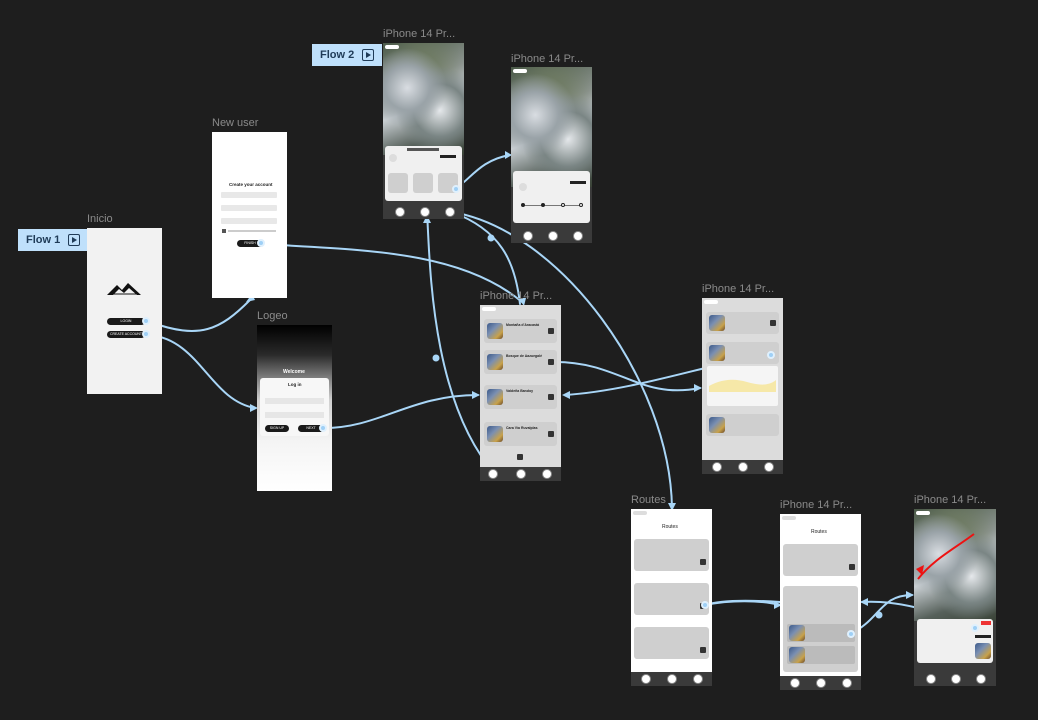 This screenshot has height=720, width=1038. Describe the element at coordinates (578, 182) in the screenshot. I see `tag-badge` at that location.